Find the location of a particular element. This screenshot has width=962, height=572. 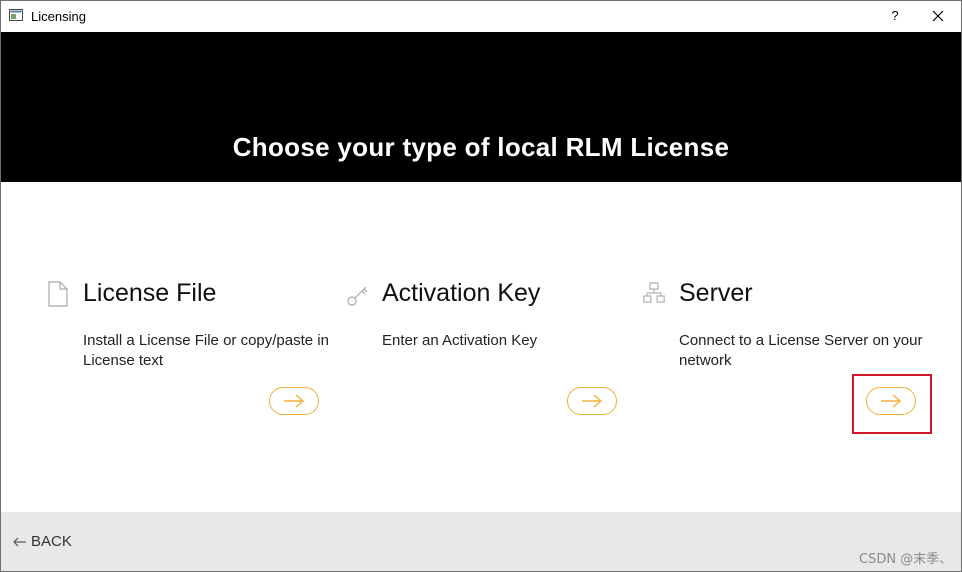

activation-key-next-button is located at coordinates (592, 401).